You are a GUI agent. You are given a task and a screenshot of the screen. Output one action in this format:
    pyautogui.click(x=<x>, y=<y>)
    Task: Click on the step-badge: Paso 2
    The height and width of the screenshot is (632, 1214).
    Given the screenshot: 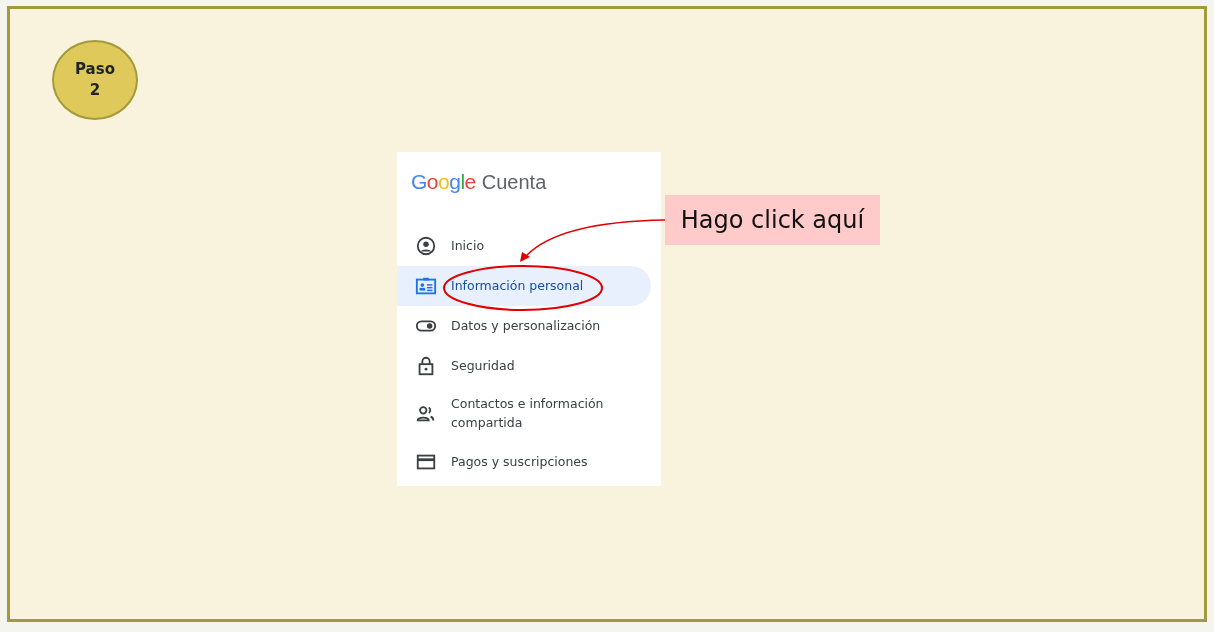 What is the action you would take?
    pyautogui.click(x=95, y=80)
    